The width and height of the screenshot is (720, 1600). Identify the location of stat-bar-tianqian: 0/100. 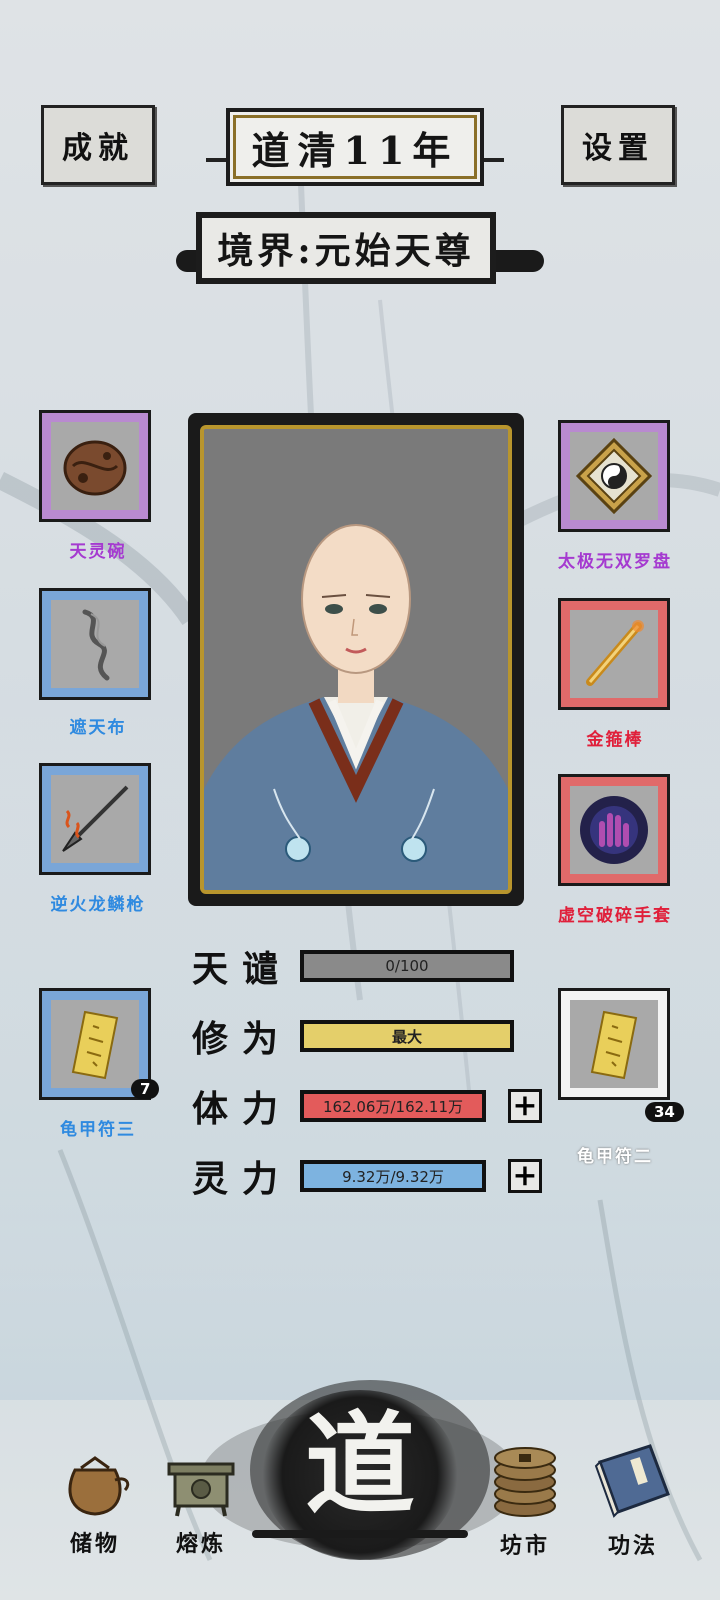
(407, 966).